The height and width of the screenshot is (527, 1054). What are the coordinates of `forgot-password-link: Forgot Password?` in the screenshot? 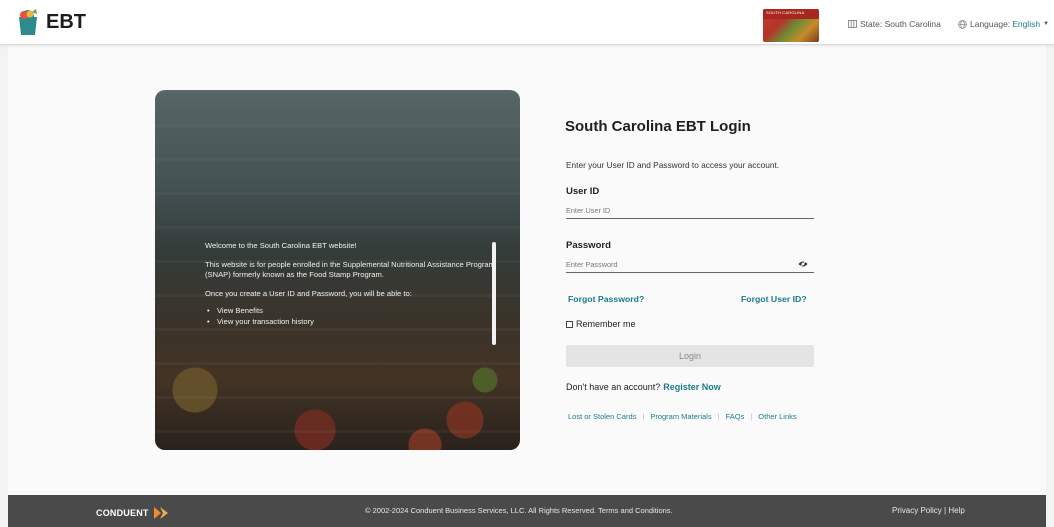 It's located at (606, 299).